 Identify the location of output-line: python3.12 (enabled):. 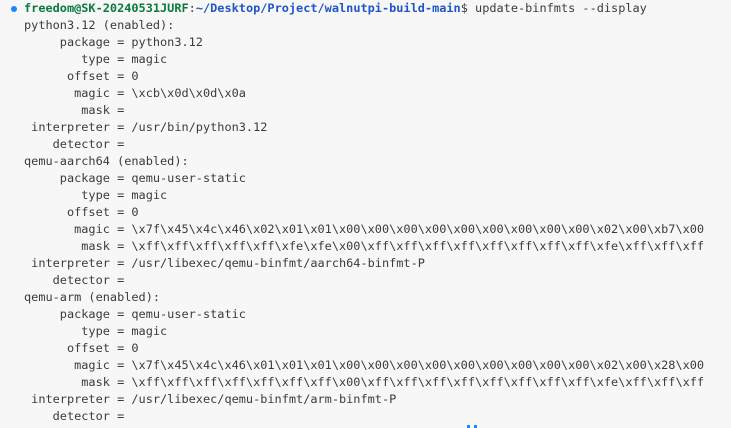
(99, 25).